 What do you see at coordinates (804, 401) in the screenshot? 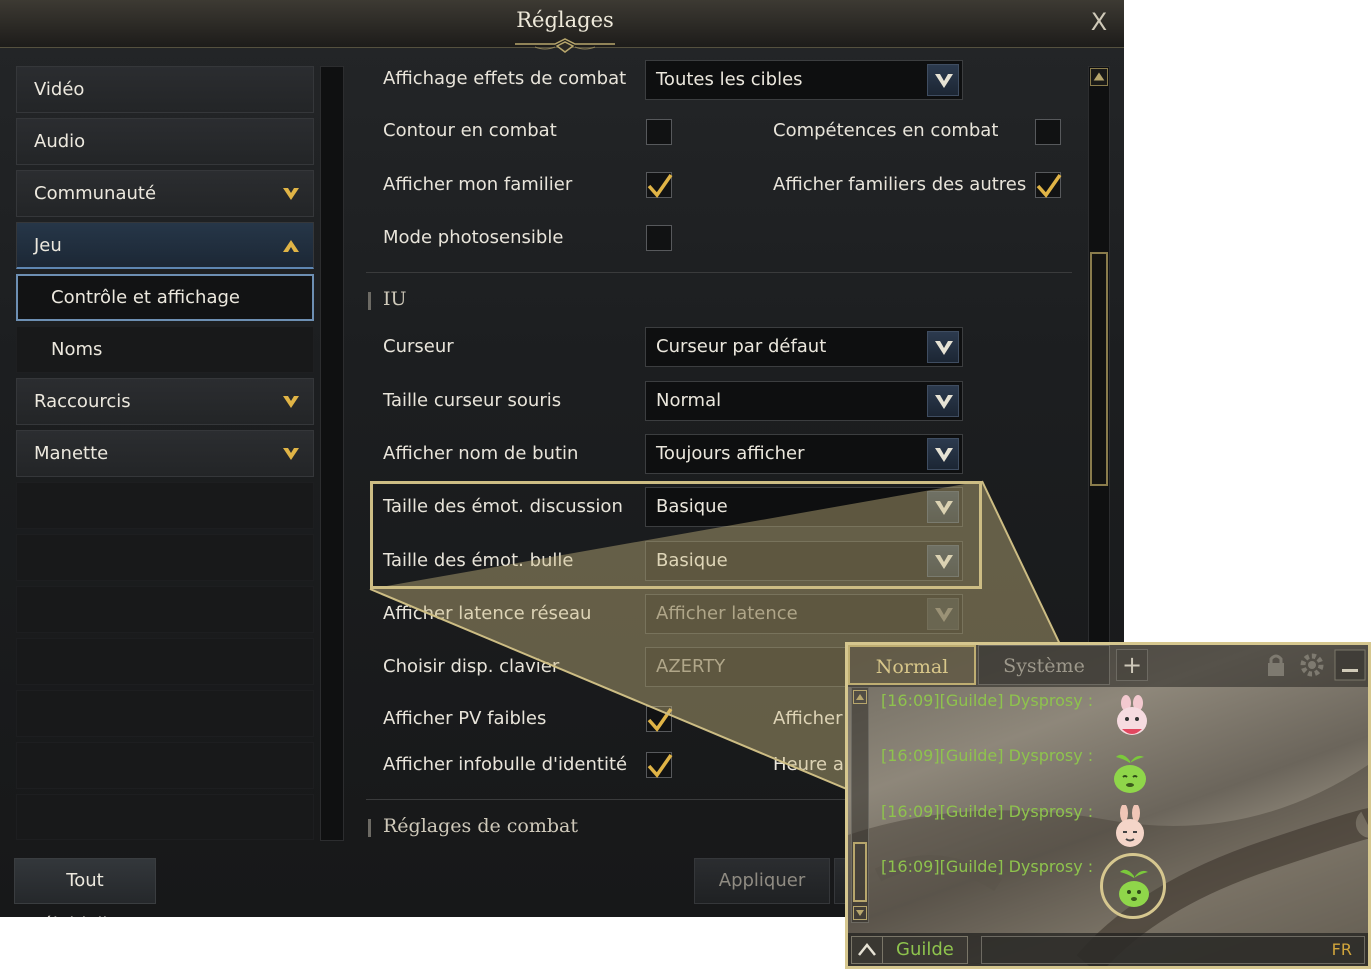
I see `cursor-size-dropdown: Normal` at bounding box center [804, 401].